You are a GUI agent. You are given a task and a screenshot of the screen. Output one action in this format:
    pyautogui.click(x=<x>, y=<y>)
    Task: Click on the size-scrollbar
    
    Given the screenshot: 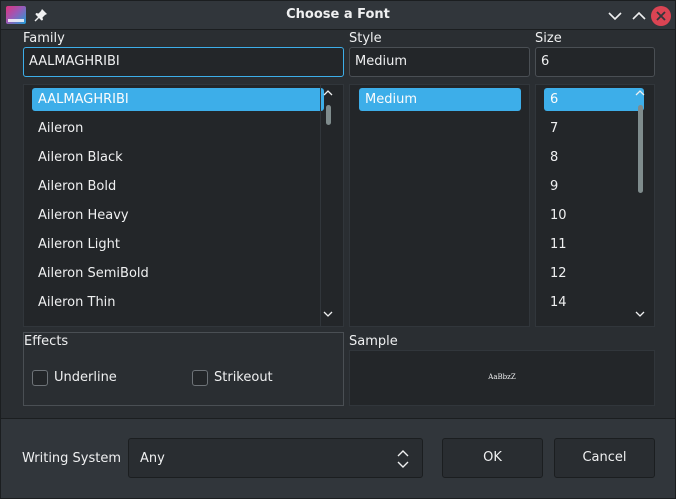 What is the action you would take?
    pyautogui.click(x=640, y=205)
    